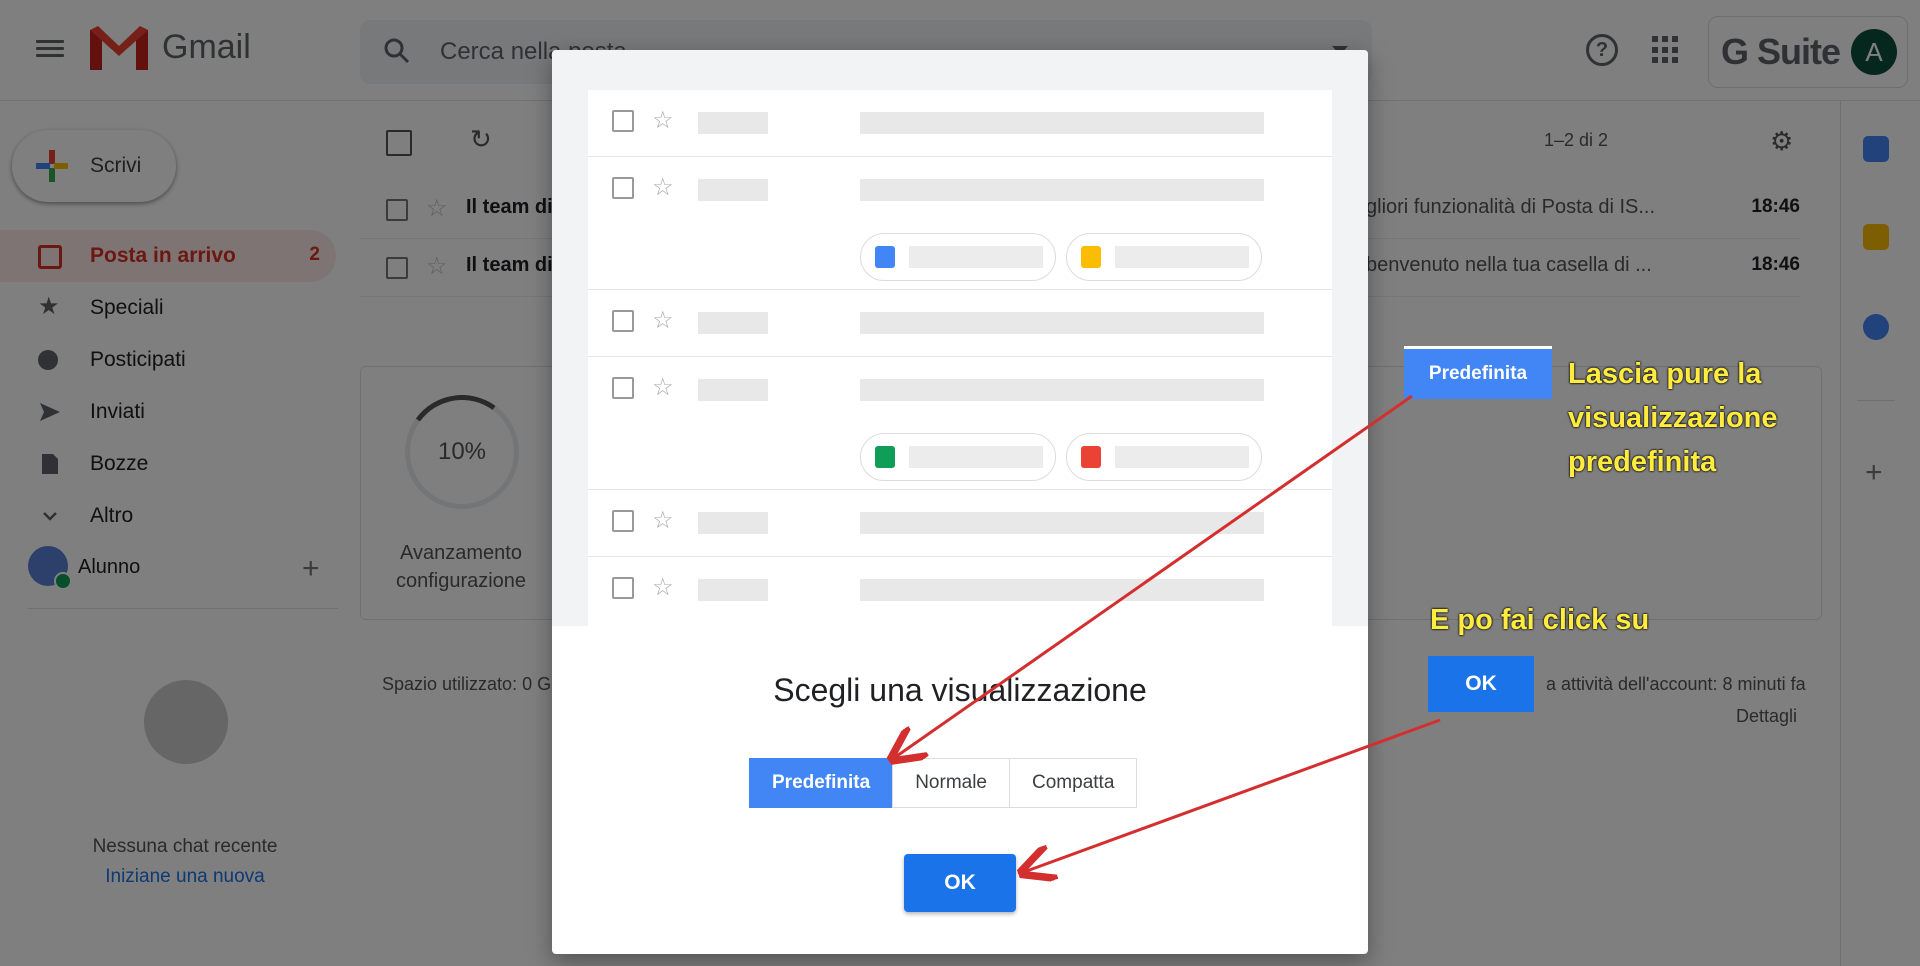 The width and height of the screenshot is (1920, 966). What do you see at coordinates (1540, 620) in the screenshot?
I see `annotation-note-2: E po fai click su` at bounding box center [1540, 620].